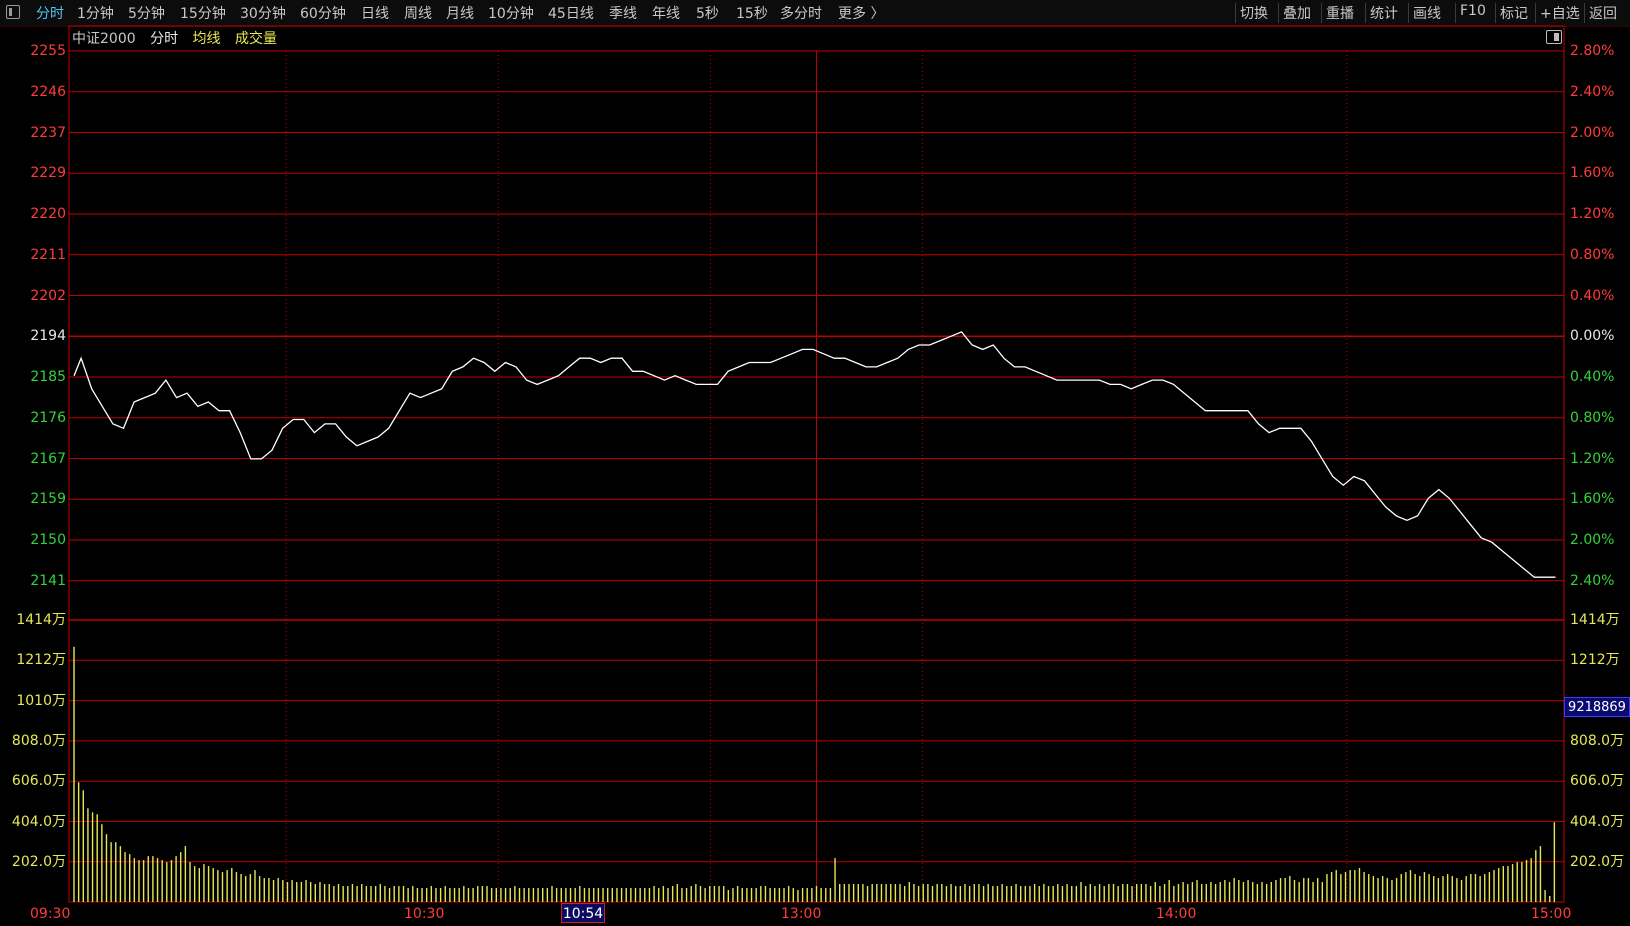 The height and width of the screenshot is (926, 1630). What do you see at coordinates (41, 700) in the screenshot?
I see `volume-axis-left-label: 1010万` at bounding box center [41, 700].